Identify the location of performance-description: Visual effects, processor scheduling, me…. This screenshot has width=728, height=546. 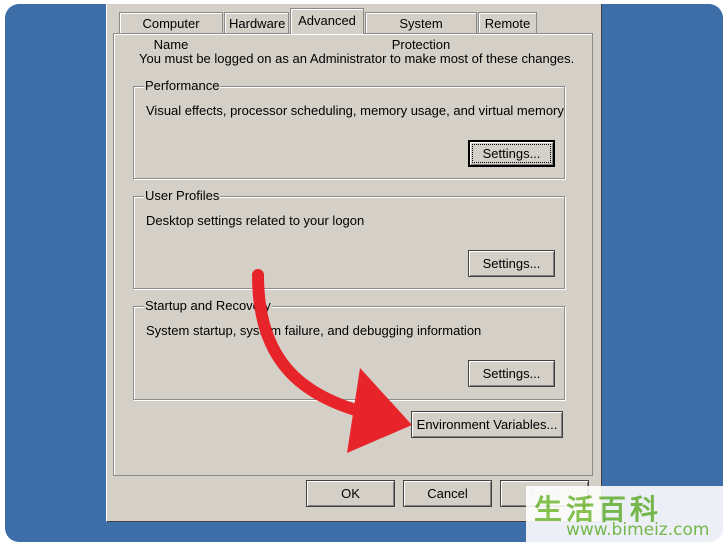
(355, 110).